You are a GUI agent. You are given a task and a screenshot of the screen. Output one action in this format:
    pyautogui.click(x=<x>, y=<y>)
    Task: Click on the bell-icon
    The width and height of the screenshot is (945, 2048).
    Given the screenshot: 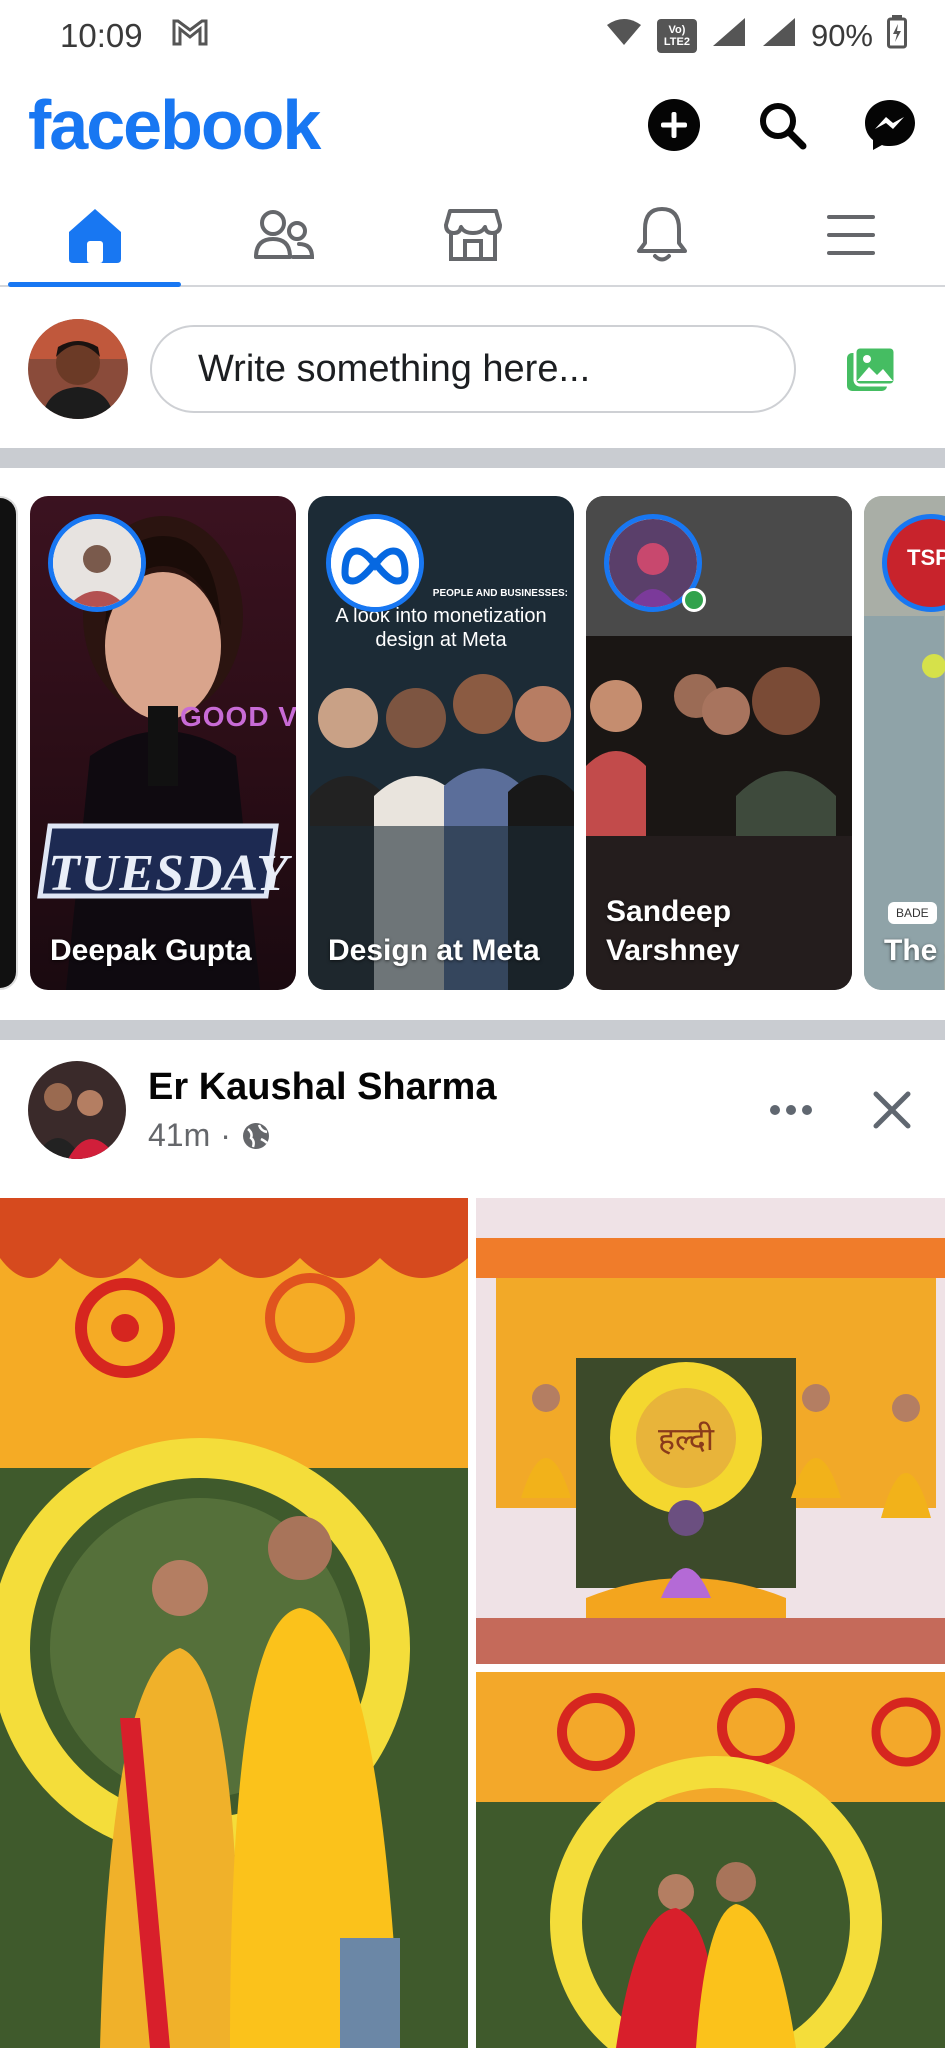 What is the action you would take?
    pyautogui.click(x=661, y=234)
    